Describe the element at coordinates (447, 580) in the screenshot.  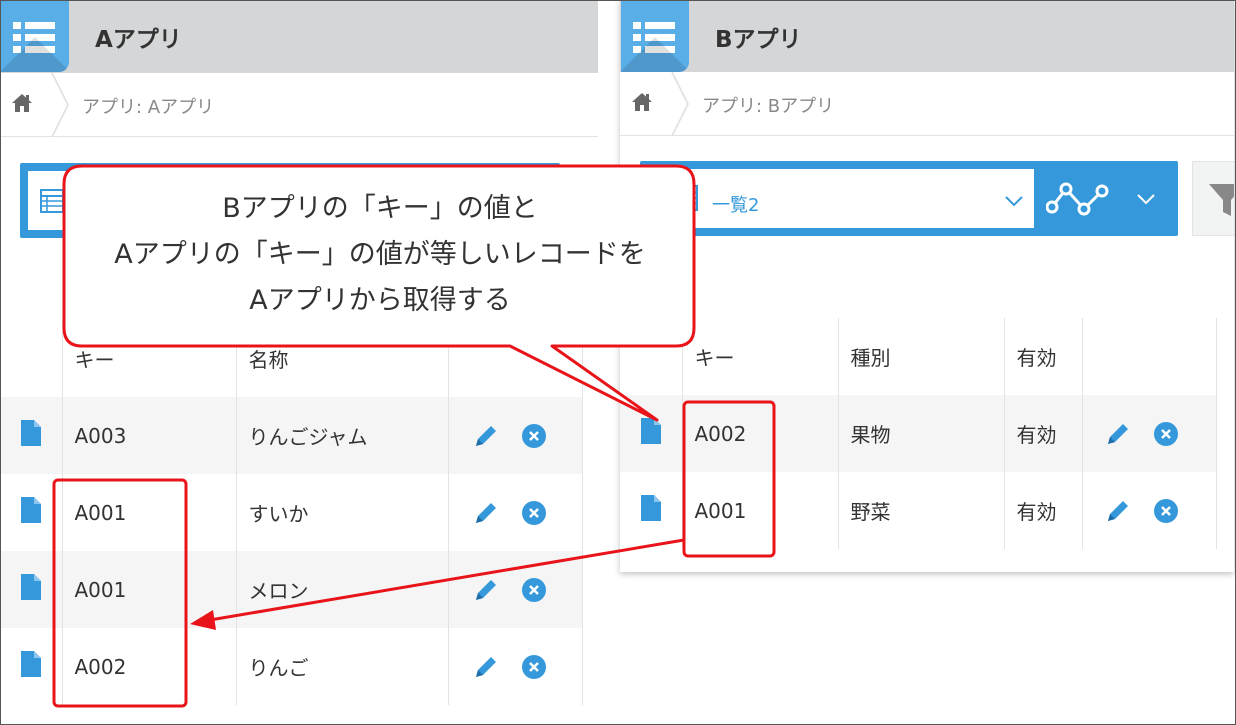
I see `arrow-line` at that location.